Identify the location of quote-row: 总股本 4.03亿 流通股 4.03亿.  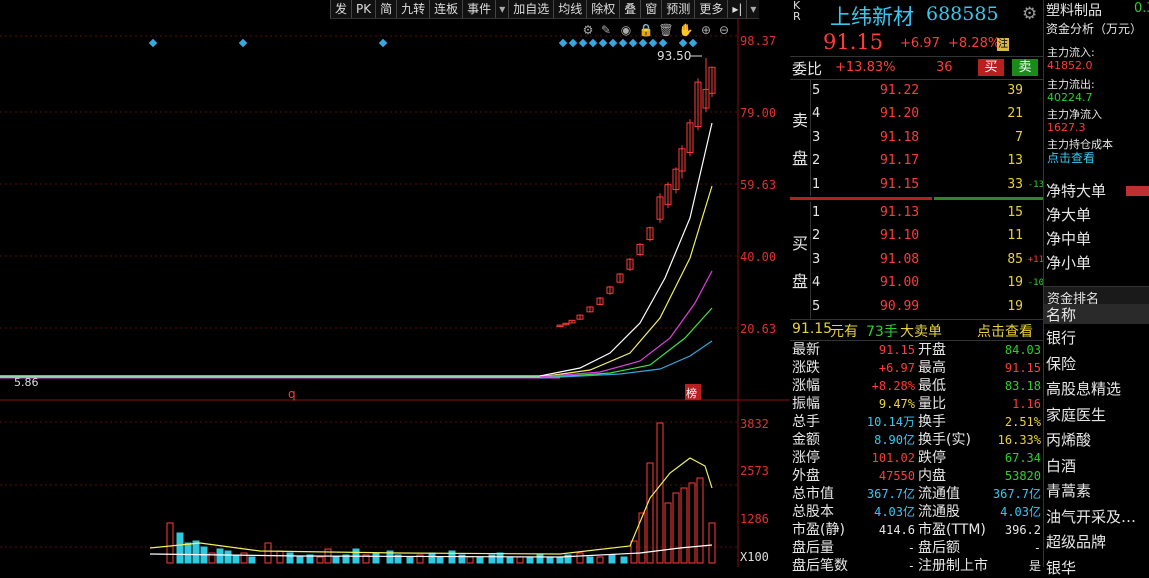
(916, 512).